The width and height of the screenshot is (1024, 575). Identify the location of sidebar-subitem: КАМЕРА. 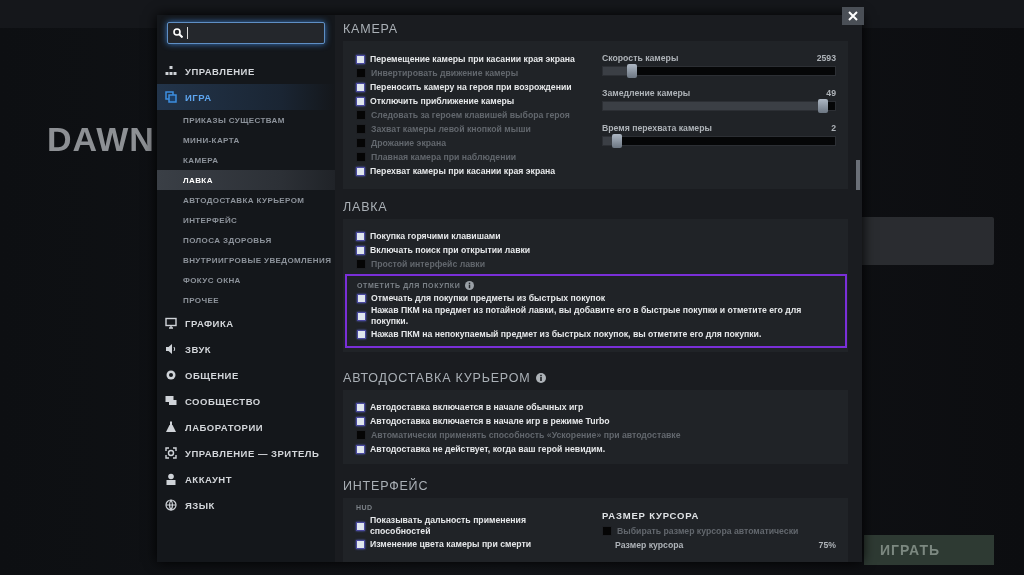
(246, 160).